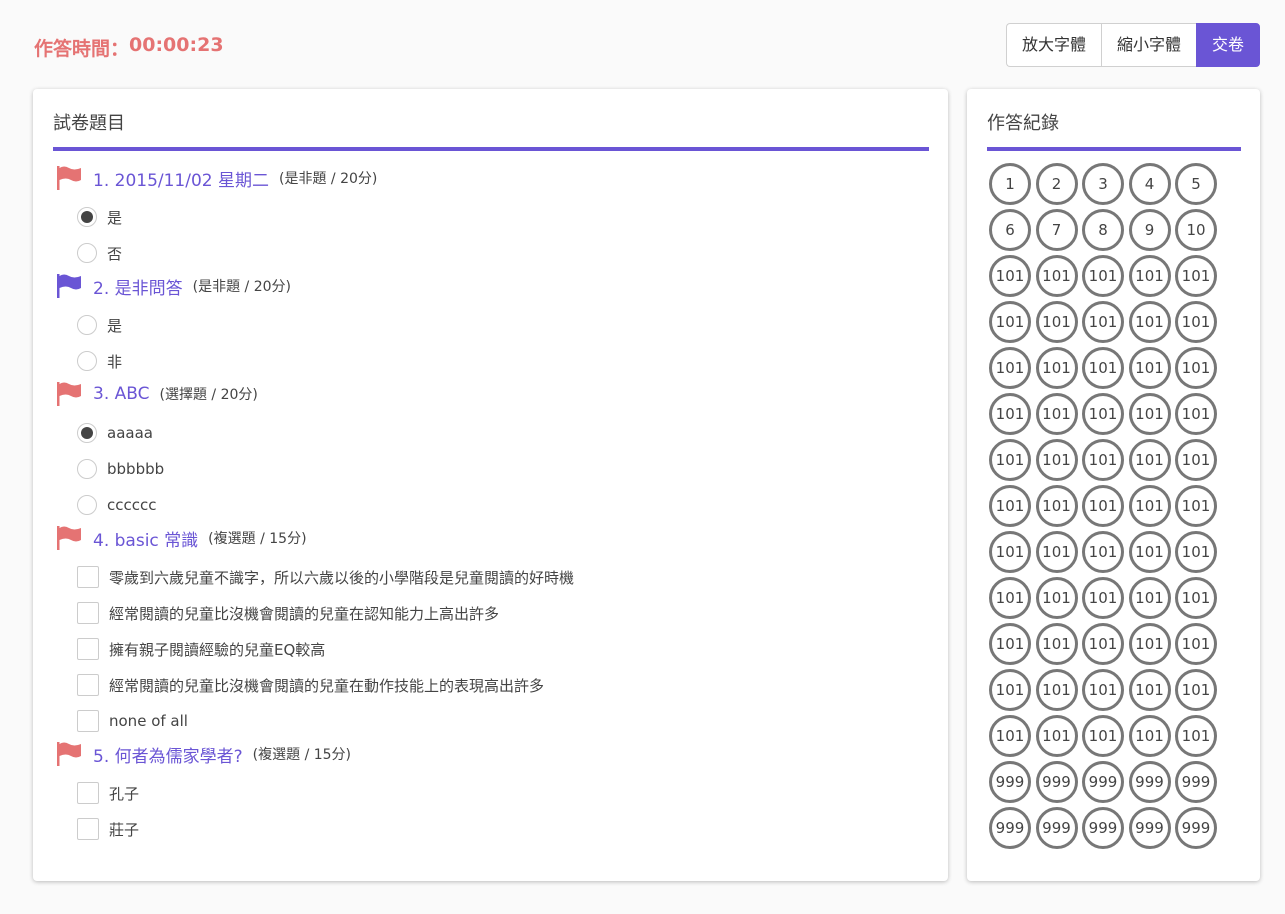 This screenshot has height=914, width=1285. I want to click on answer-record-item: 4, so click(1149, 184).